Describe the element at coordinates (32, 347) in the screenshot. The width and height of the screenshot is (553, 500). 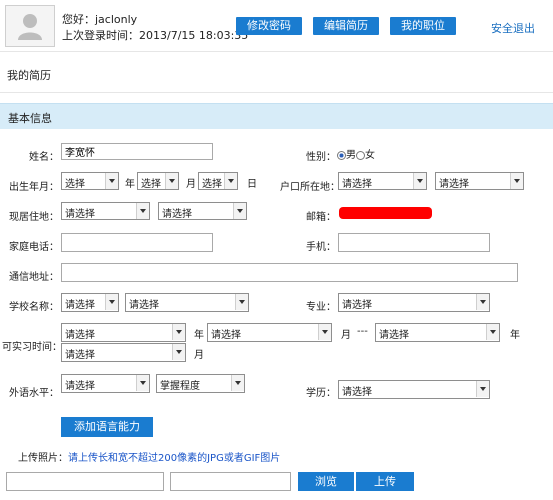
I see `intern-label: 可实习时间：` at that location.